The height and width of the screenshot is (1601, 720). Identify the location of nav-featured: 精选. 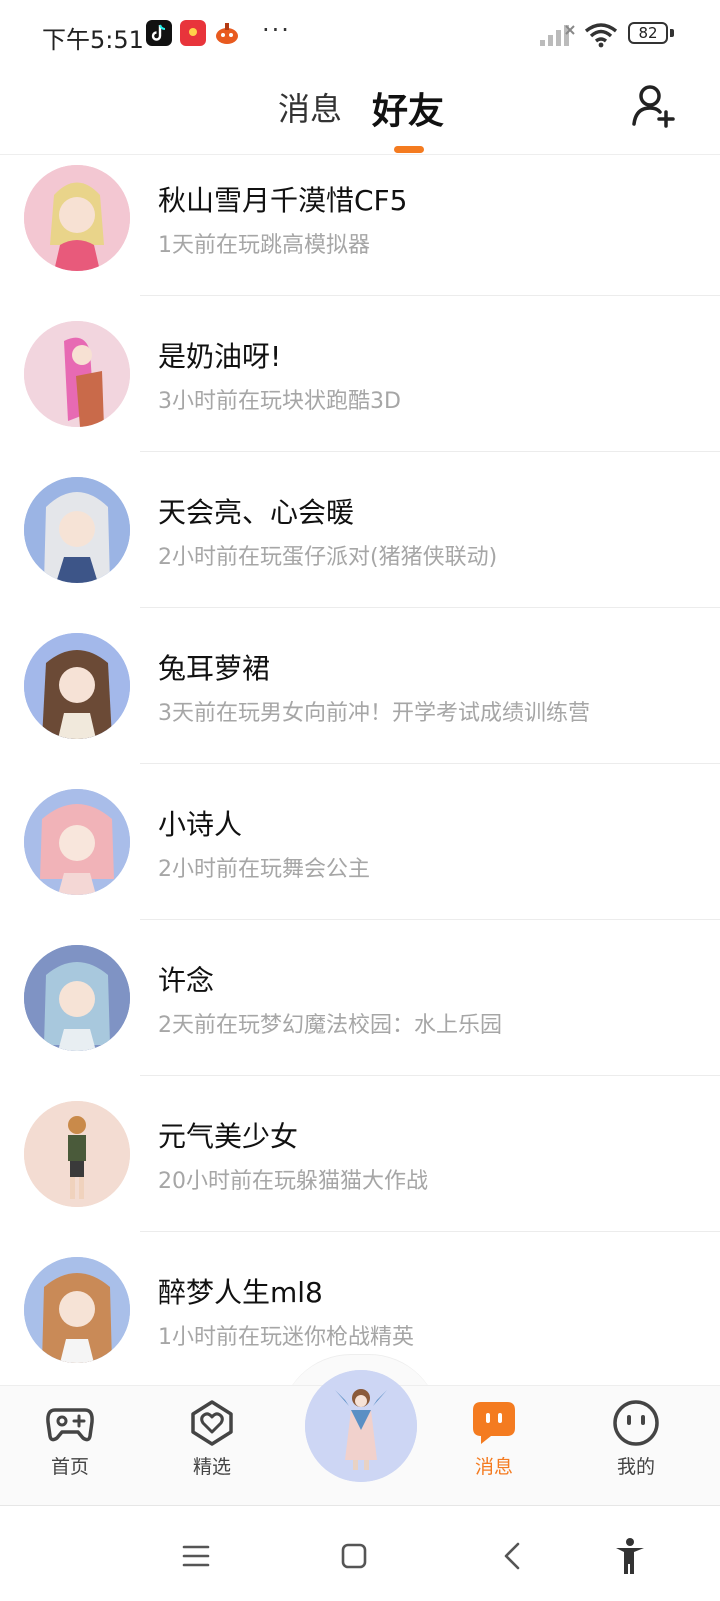
(212, 1438).